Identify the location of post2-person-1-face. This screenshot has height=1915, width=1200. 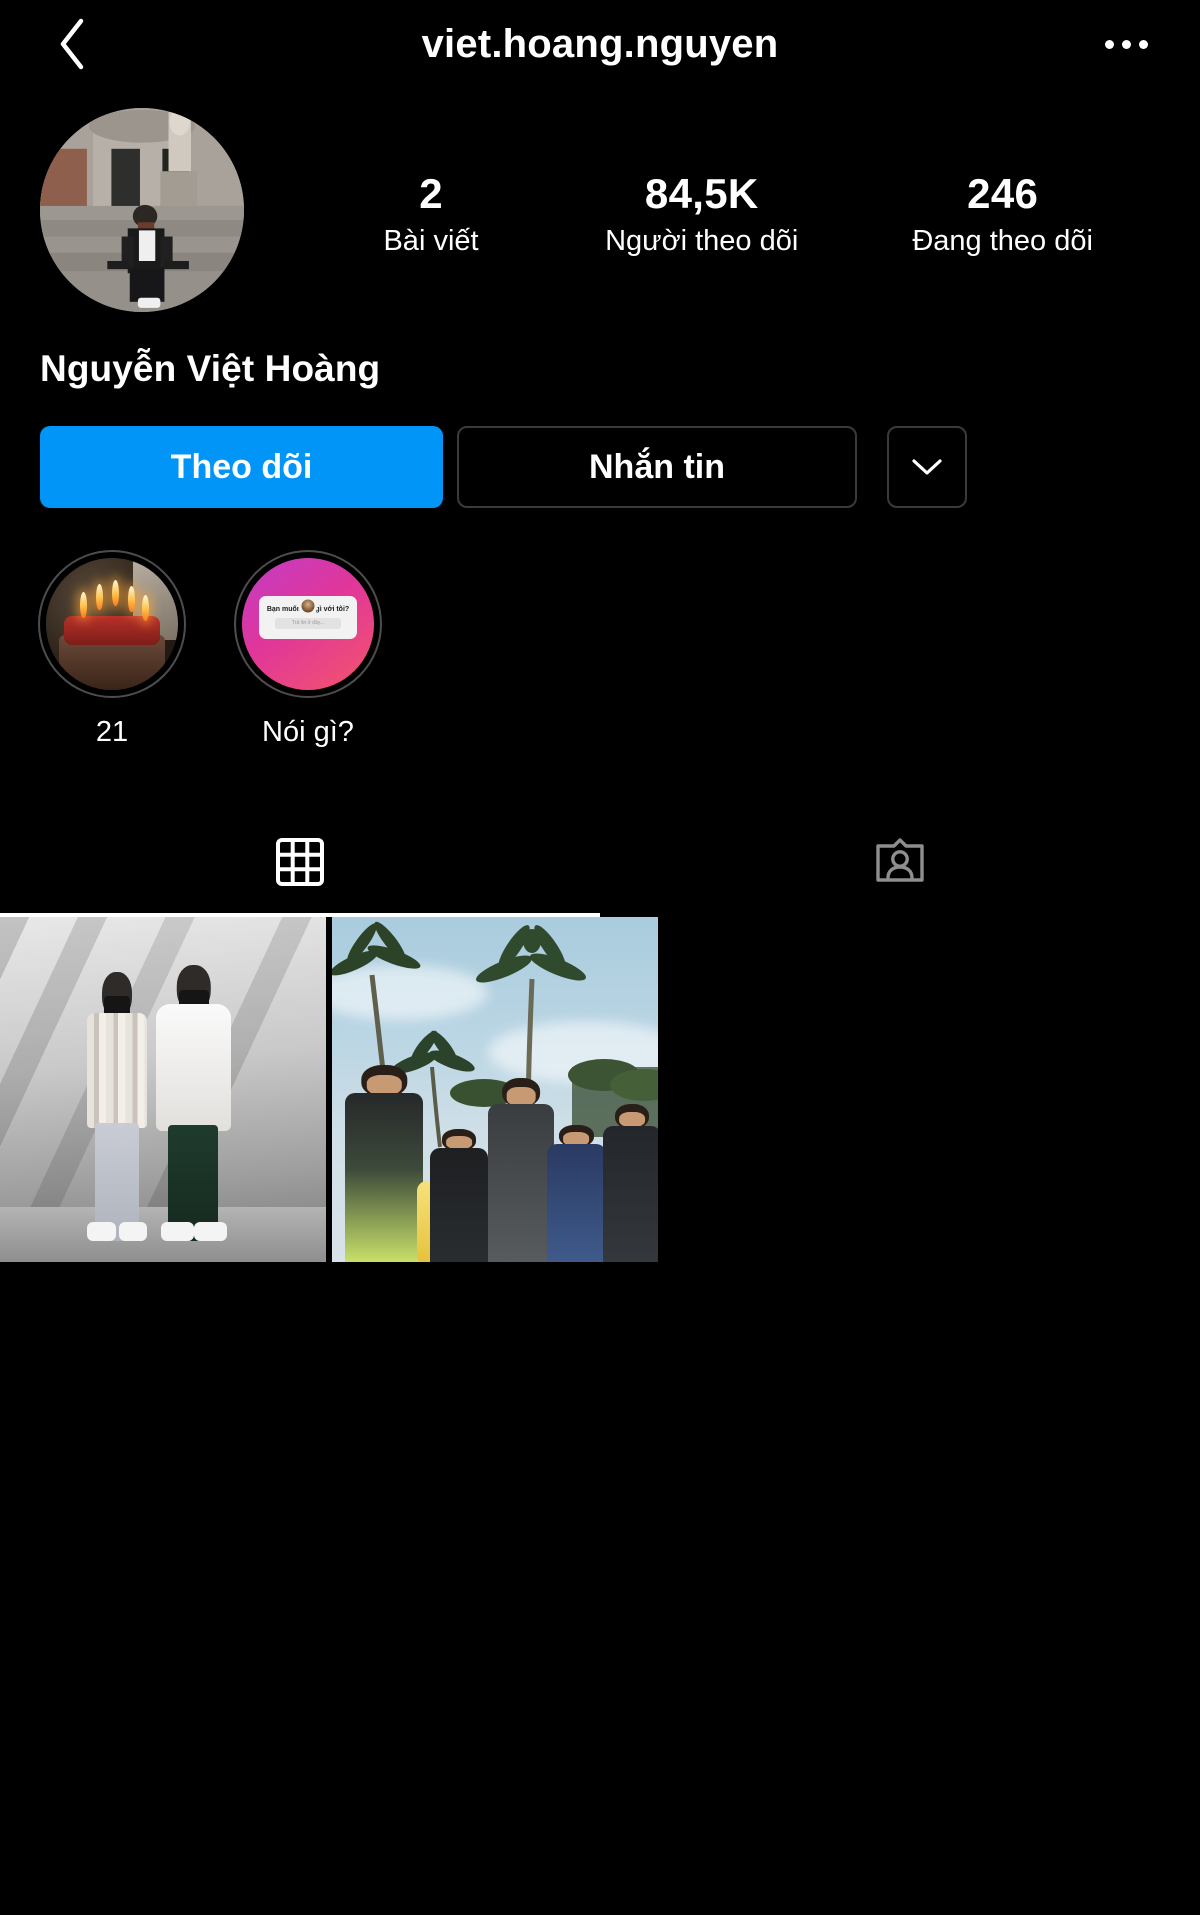
(384, 1085).